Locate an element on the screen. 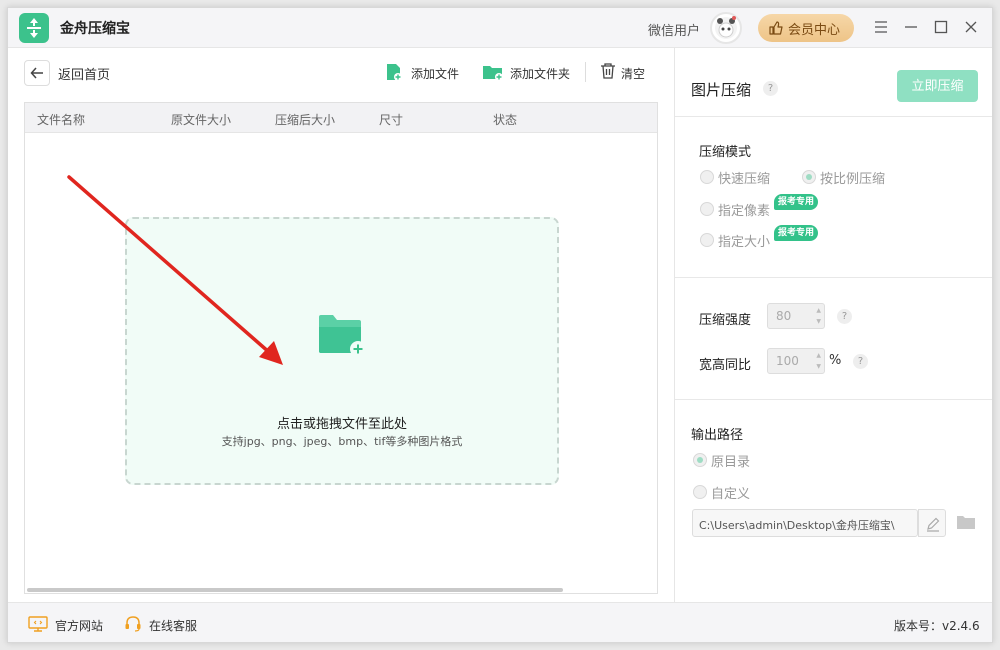  close-icon is located at coordinates (971, 27).